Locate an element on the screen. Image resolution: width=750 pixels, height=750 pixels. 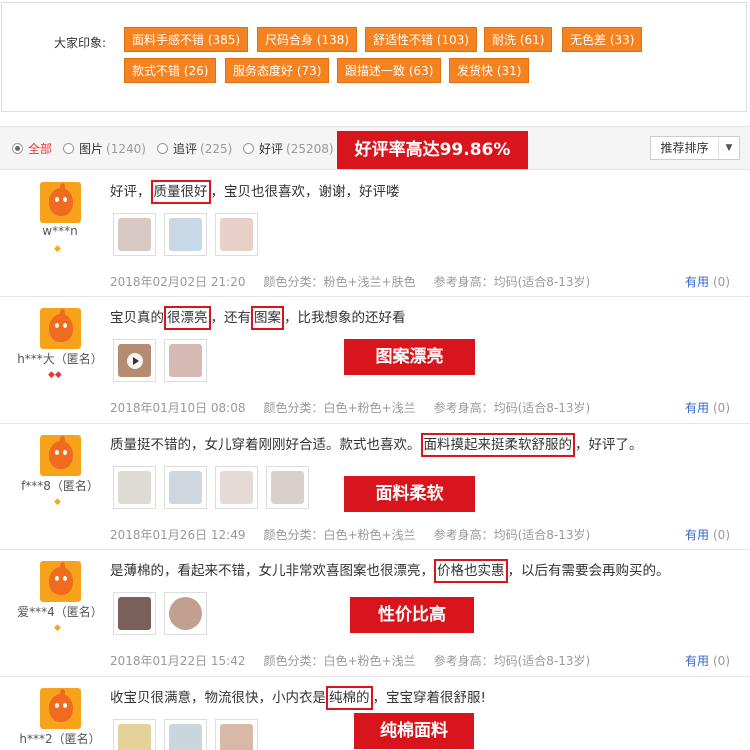
review-video is located at coordinates (134, 360).